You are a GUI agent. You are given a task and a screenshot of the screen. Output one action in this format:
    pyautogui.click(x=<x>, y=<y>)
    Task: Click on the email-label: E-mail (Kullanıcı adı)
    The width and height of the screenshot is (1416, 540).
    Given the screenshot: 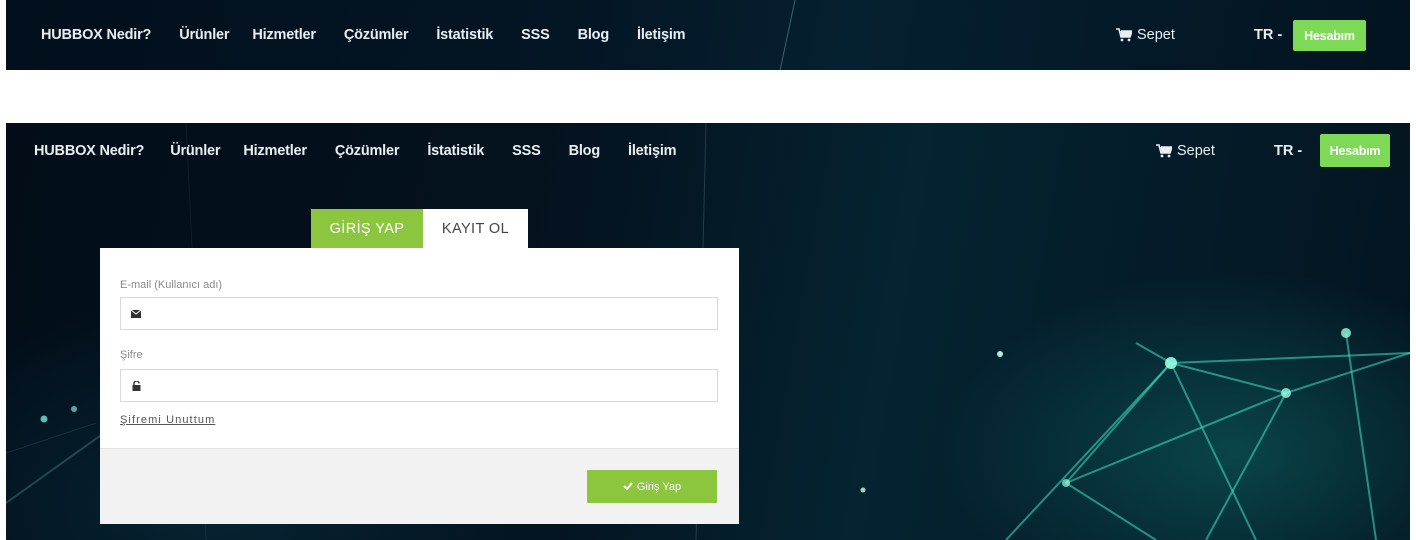 What is the action you would take?
    pyautogui.click(x=171, y=285)
    